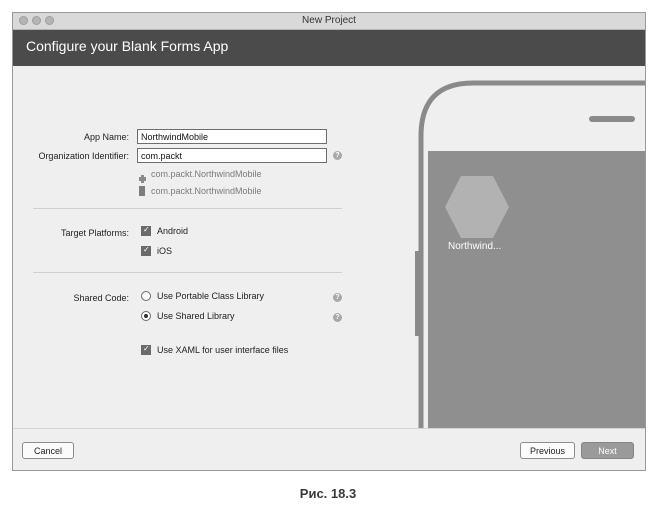 The width and height of the screenshot is (656, 509). I want to click on next-button: Next, so click(607, 450).